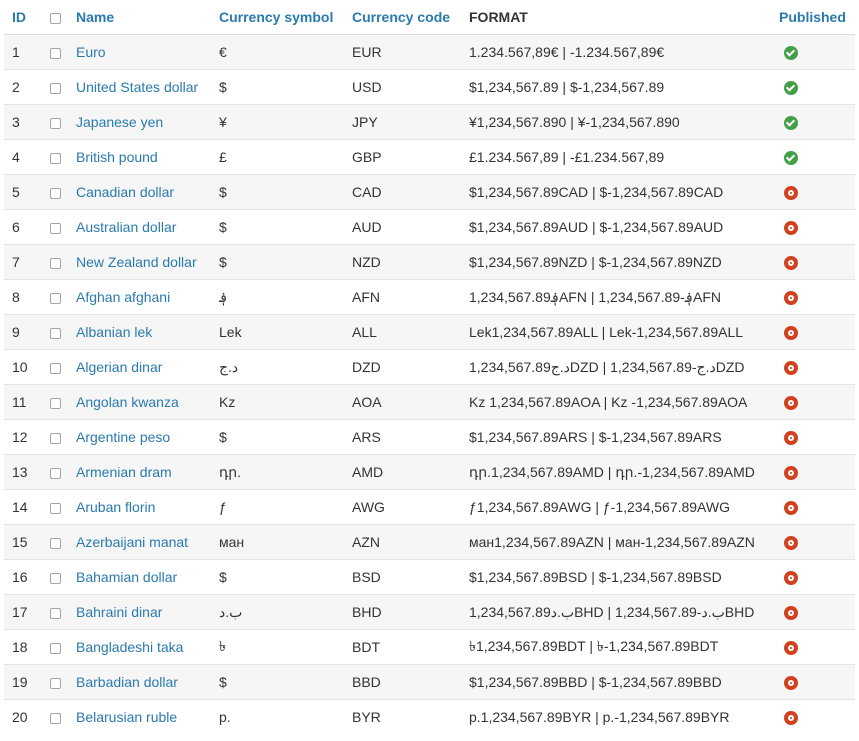 The width and height of the screenshot is (859, 741). Describe the element at coordinates (126, 717) in the screenshot. I see `currency-name-link: Belarusian ruble` at that location.